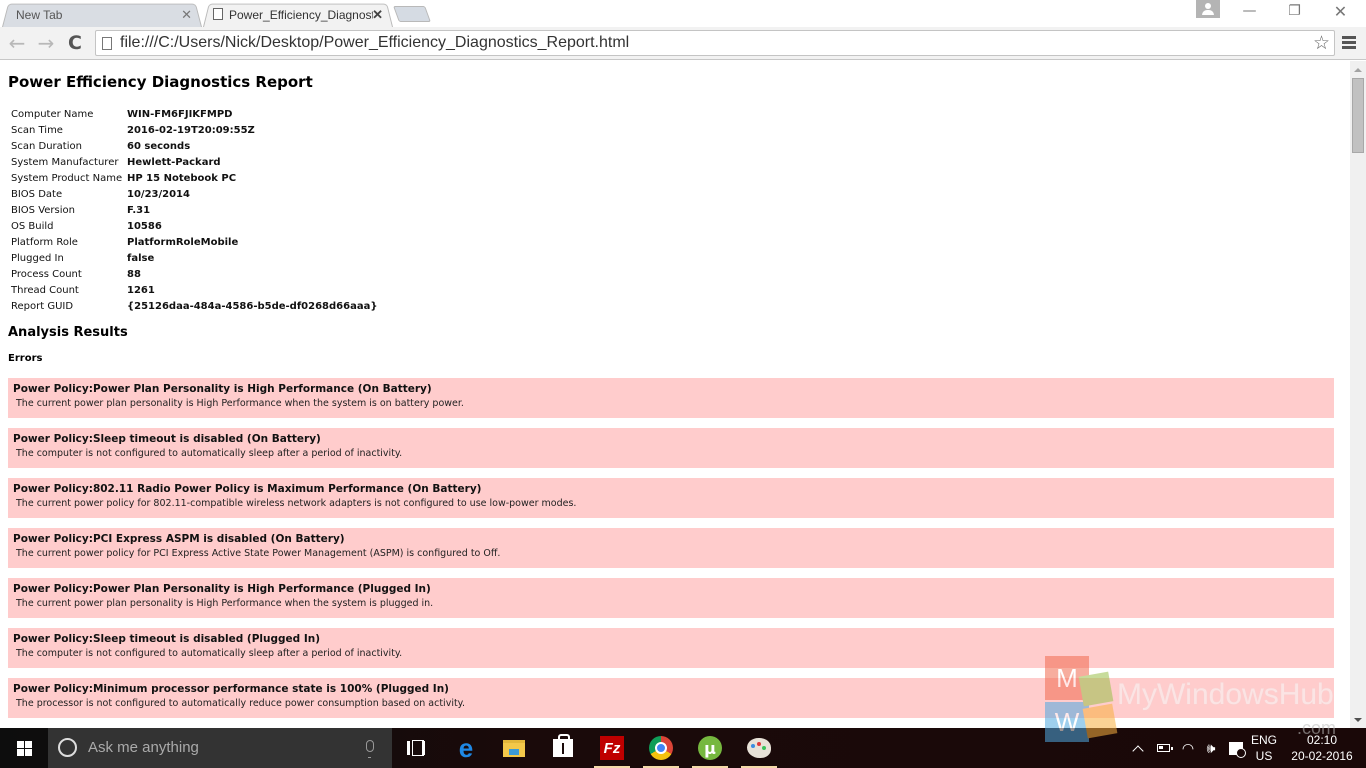  I want to click on page-icon, so click(107, 43).